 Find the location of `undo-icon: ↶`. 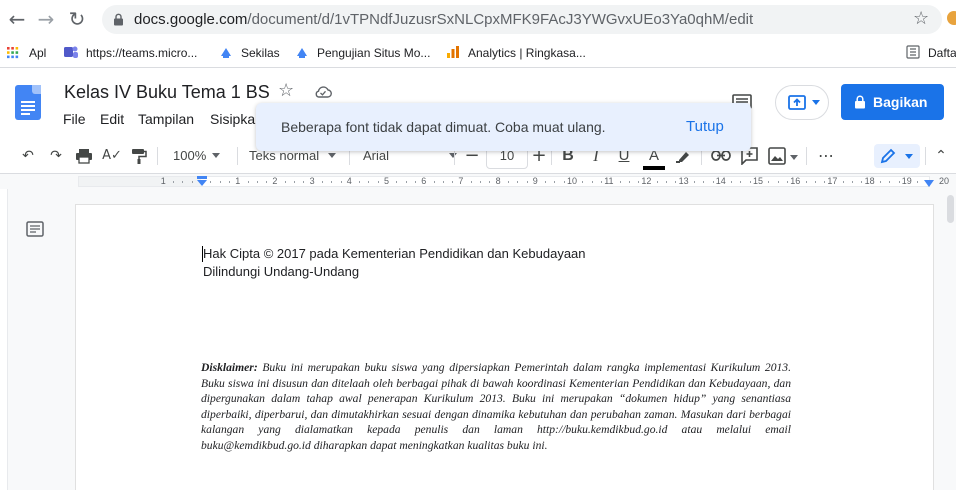

undo-icon: ↶ is located at coordinates (28, 156).